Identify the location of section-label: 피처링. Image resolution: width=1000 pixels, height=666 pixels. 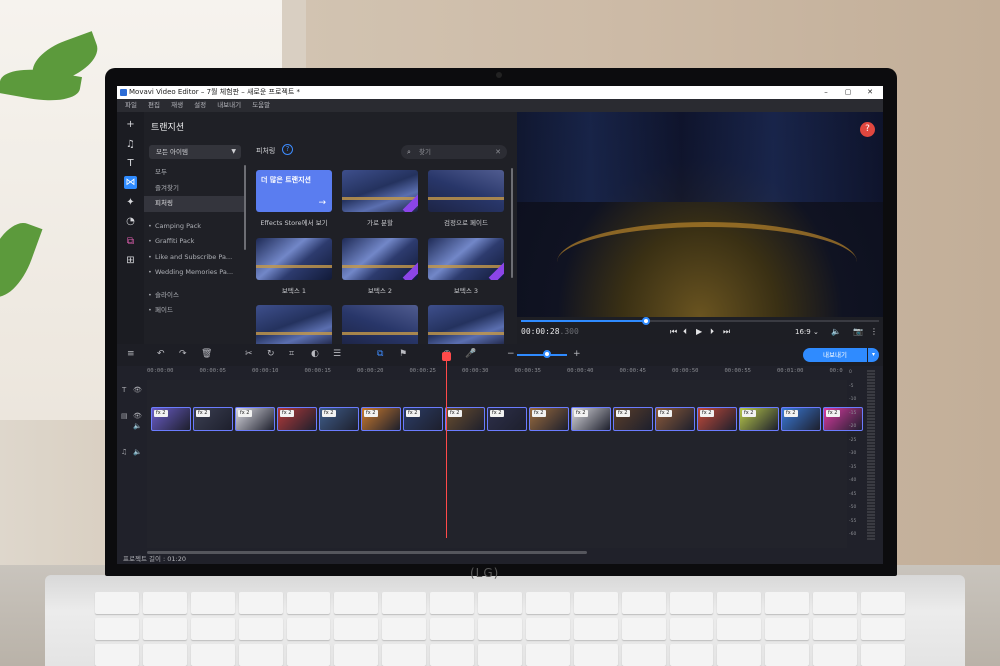
(266, 151).